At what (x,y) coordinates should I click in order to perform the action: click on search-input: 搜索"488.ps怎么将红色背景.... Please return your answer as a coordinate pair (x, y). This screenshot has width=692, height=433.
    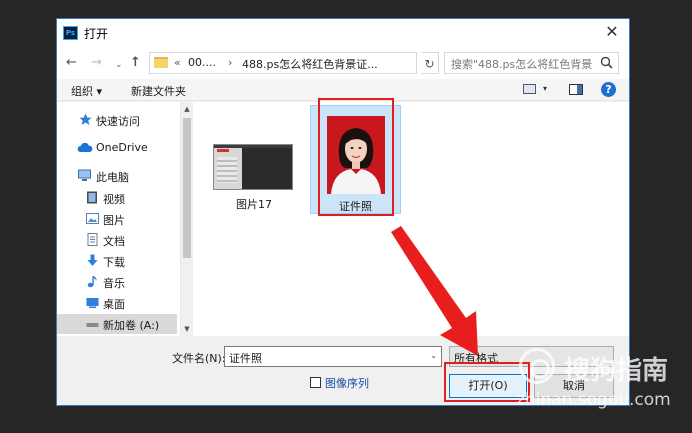
    Looking at the image, I should click on (531, 63).